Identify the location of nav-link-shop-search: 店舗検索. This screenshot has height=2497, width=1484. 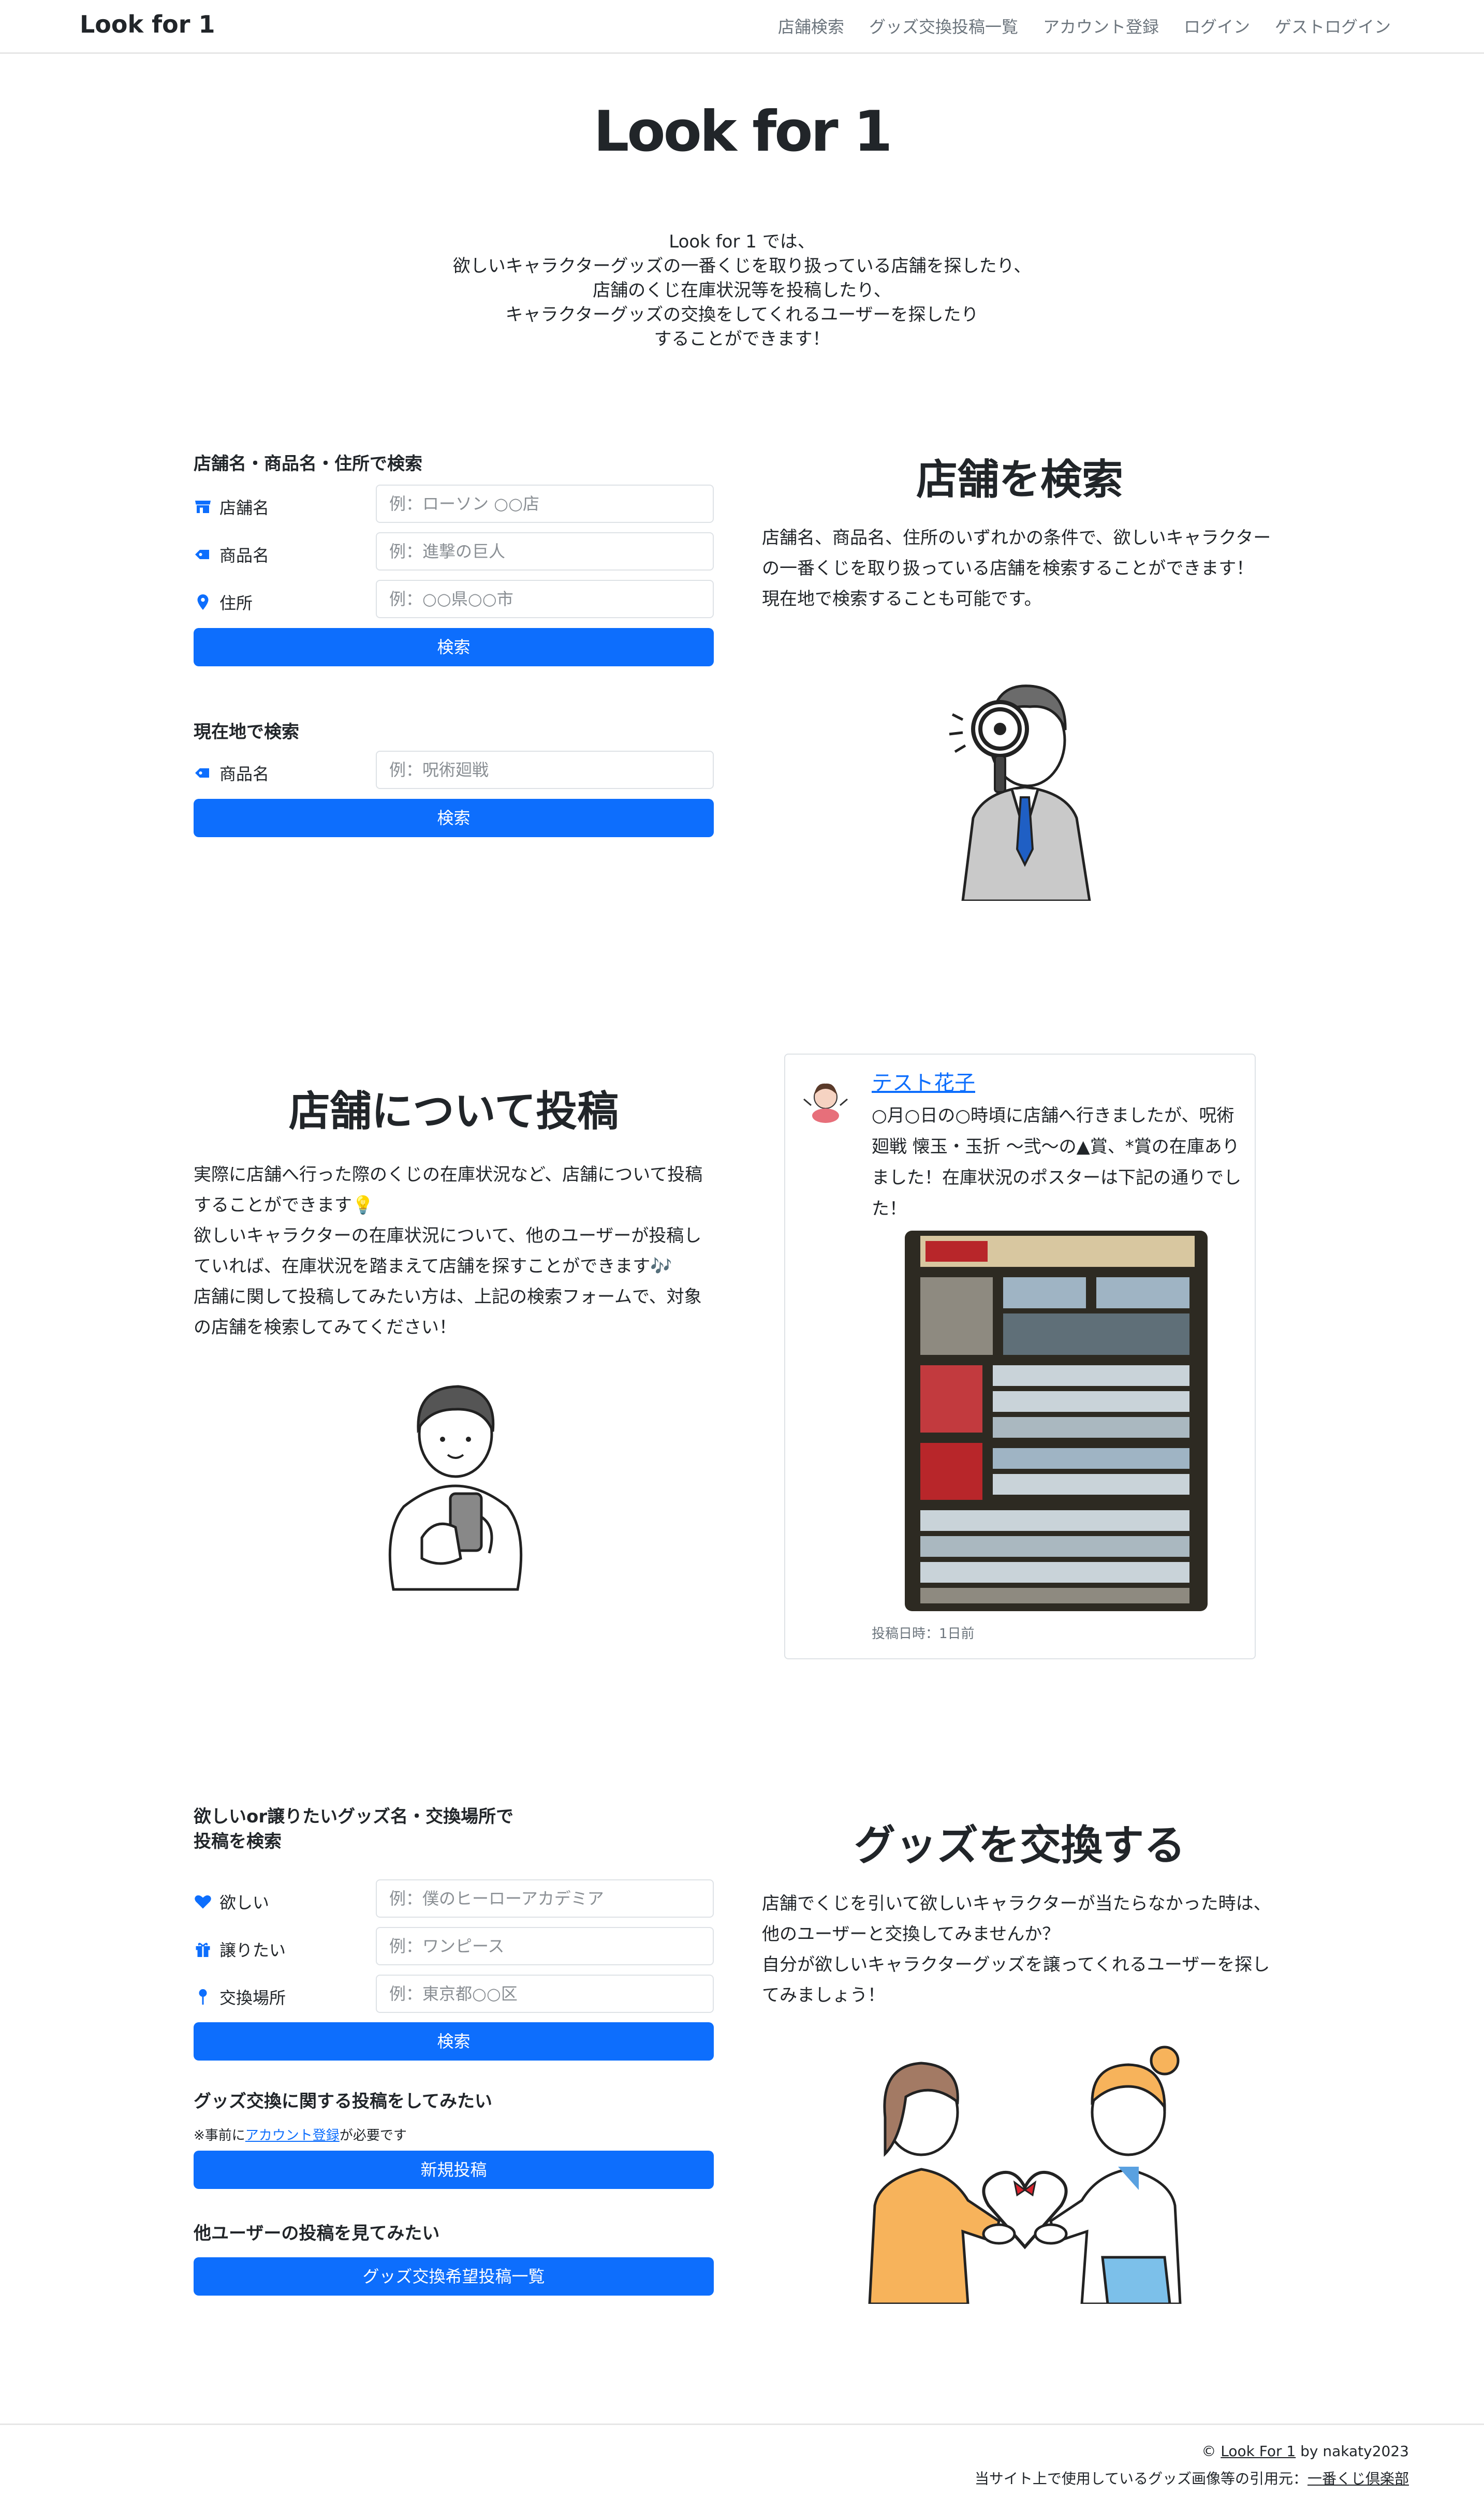
(811, 26).